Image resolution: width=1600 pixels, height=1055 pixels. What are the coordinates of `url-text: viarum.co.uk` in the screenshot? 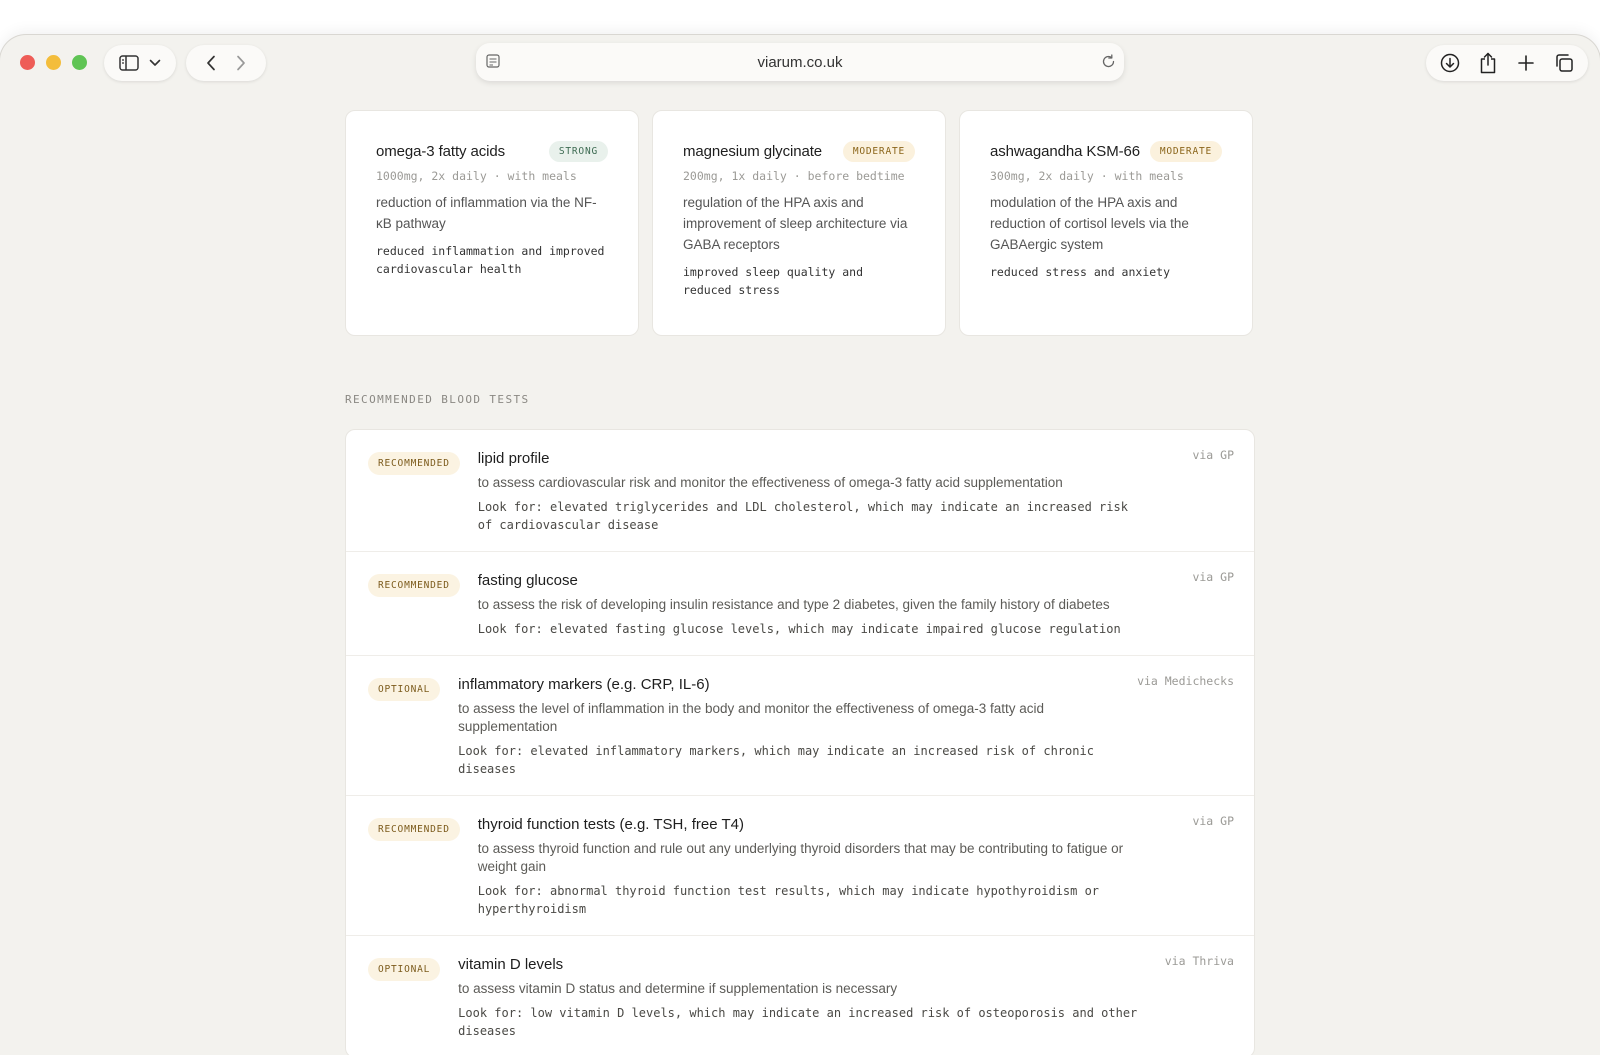 It's located at (800, 62).